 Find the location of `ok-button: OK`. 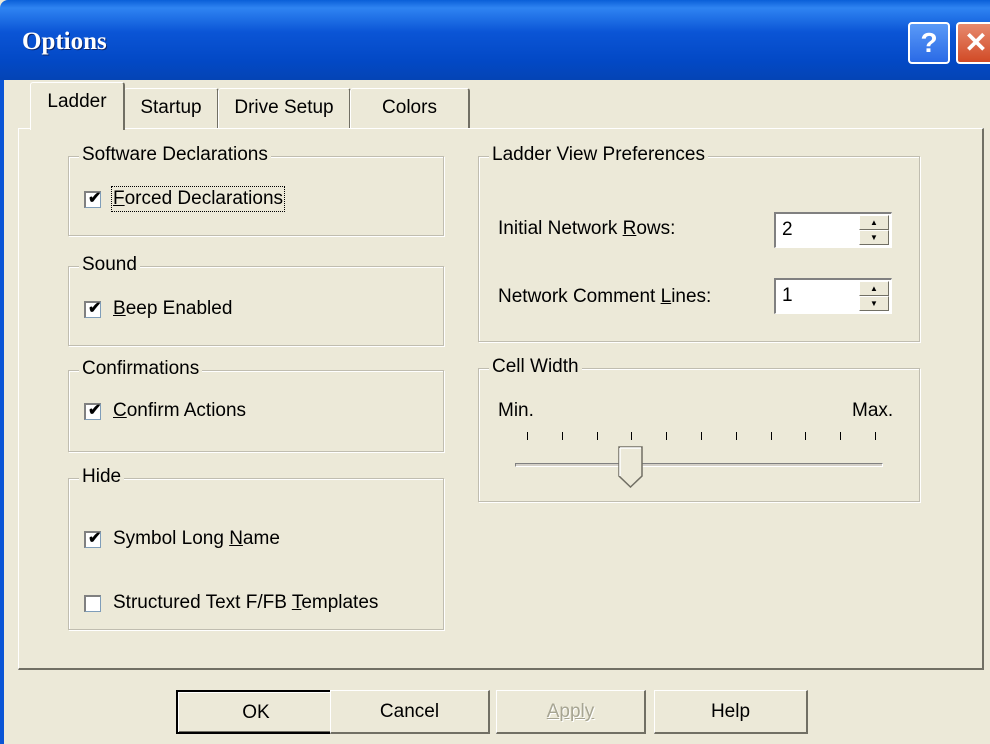

ok-button: OK is located at coordinates (256, 712).